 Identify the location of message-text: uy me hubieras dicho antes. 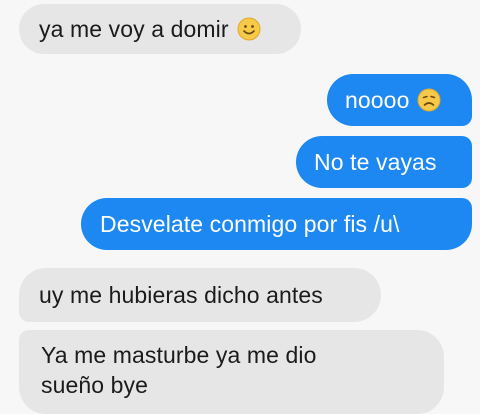
(181, 295).